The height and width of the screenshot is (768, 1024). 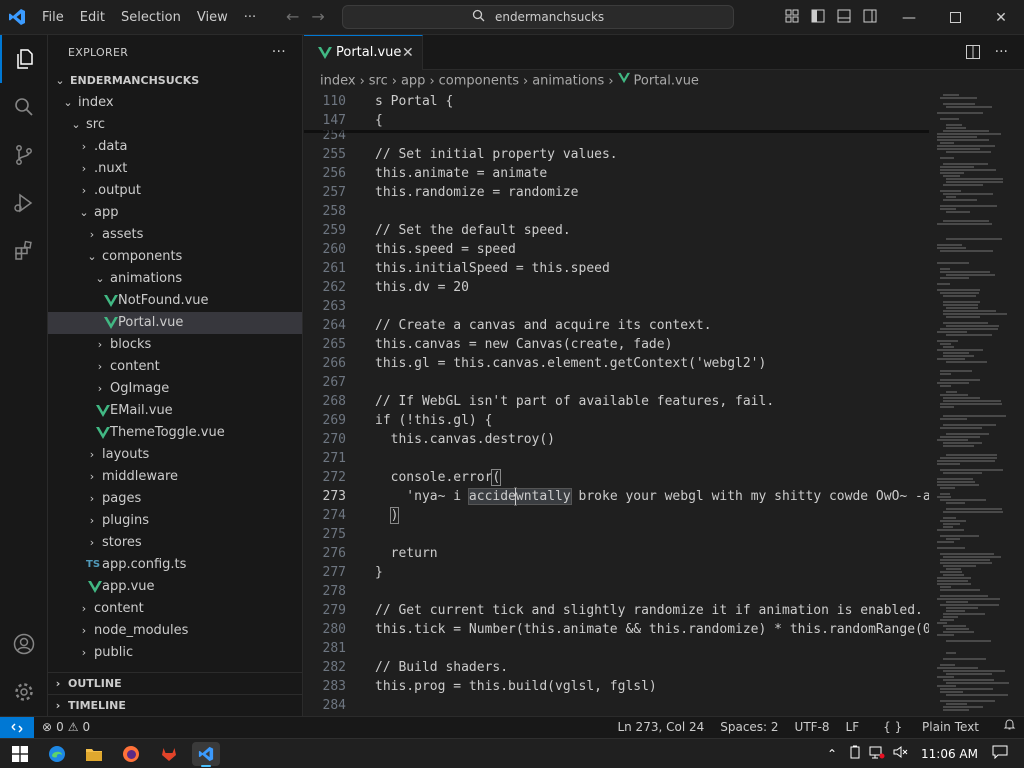 What do you see at coordinates (175, 411) in the screenshot?
I see `file-email-vue: EMail.vue` at bounding box center [175, 411].